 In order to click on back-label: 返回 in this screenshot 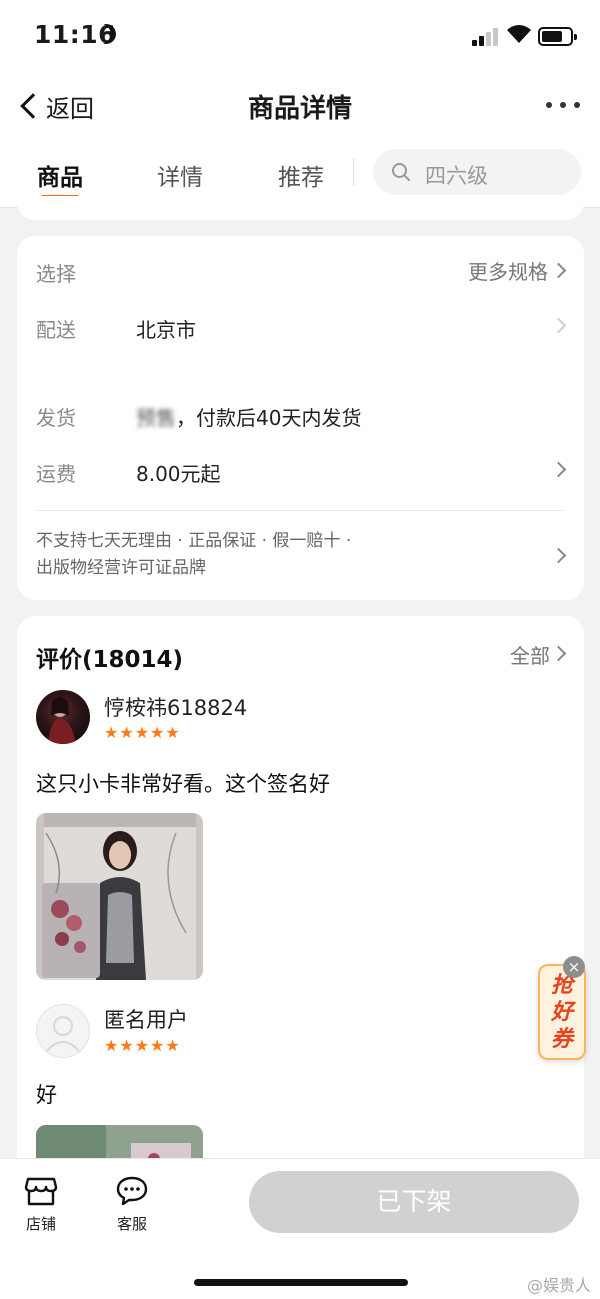, I will do `click(70, 108)`.